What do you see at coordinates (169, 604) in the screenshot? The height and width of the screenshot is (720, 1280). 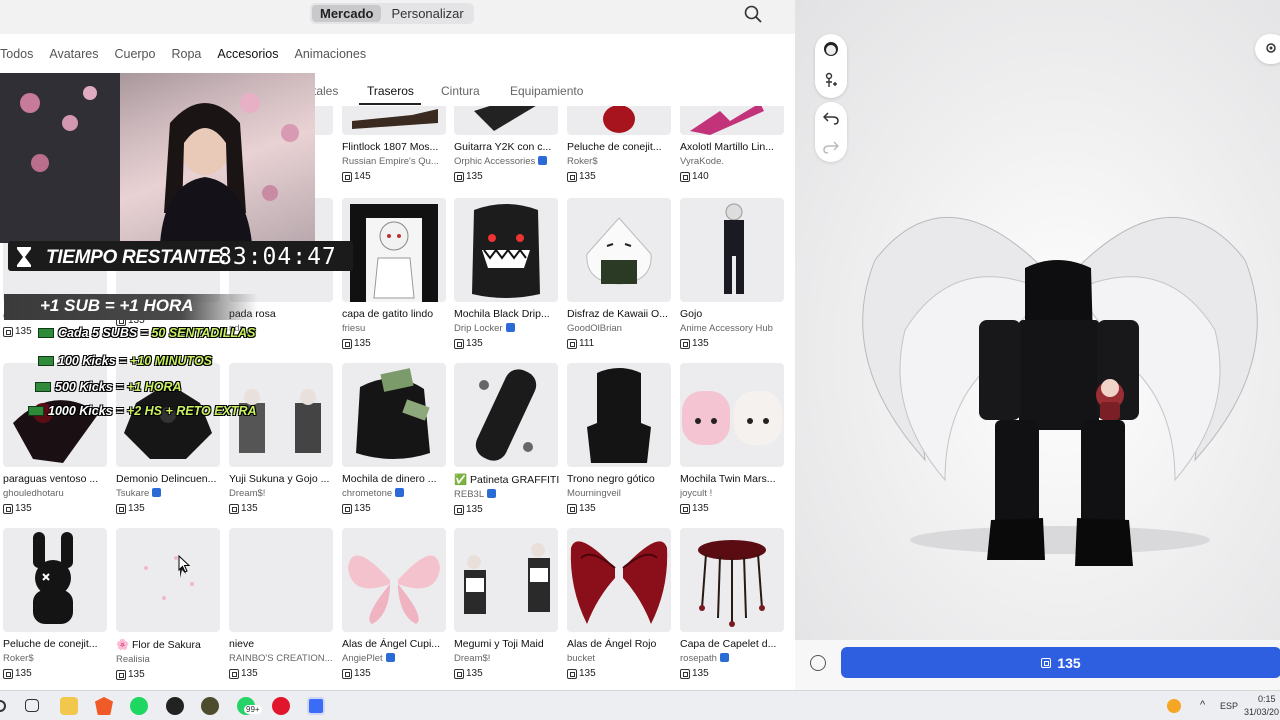 I see `item-card: 🌸 Flor de Sakura Realisia 135` at bounding box center [169, 604].